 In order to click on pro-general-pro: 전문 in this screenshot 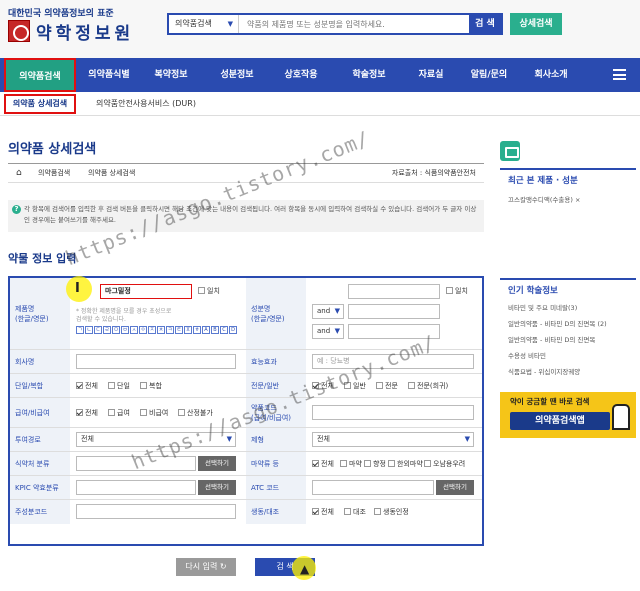, I will do `click(387, 386)`.